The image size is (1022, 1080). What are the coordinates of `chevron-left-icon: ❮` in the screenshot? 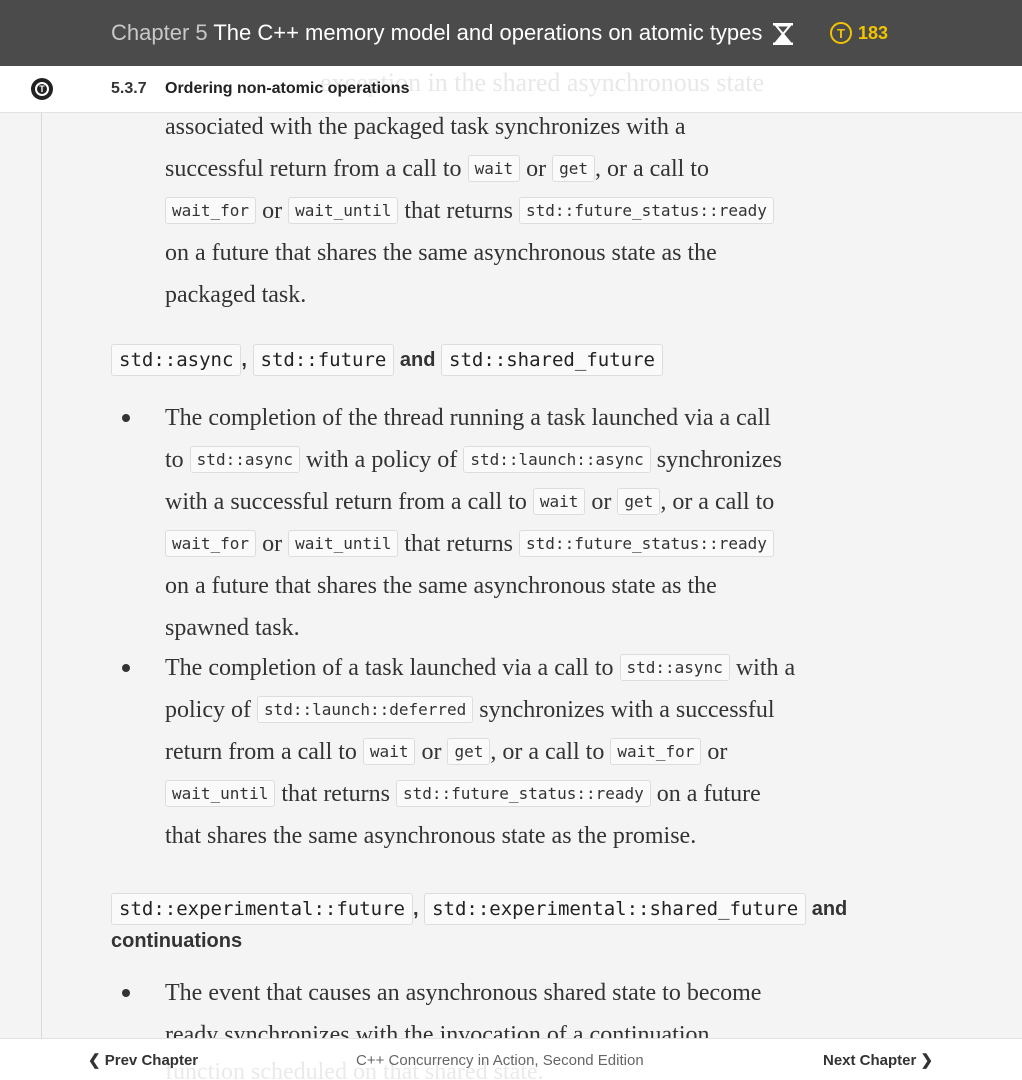 It's located at (94, 1060).